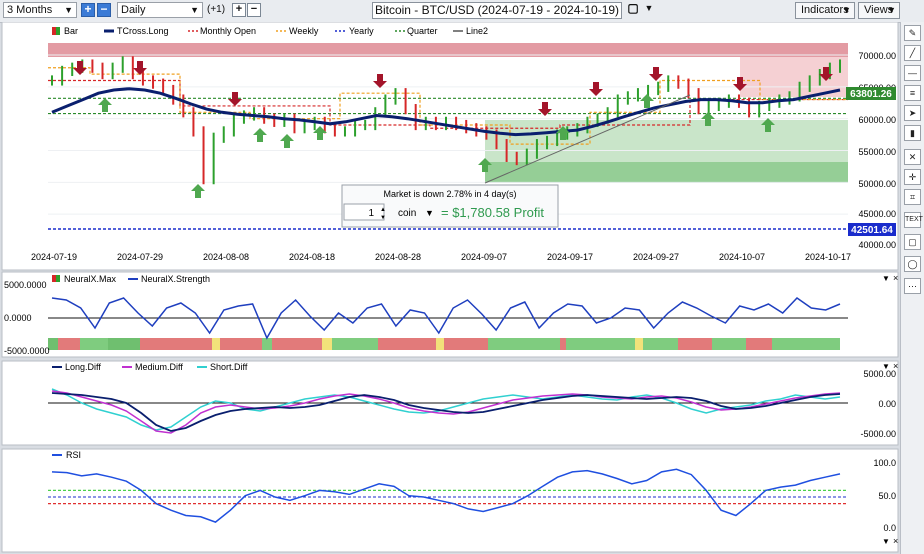  What do you see at coordinates (54, 278) in the screenshot?
I see `legend-swatch-red` at bounding box center [54, 278].